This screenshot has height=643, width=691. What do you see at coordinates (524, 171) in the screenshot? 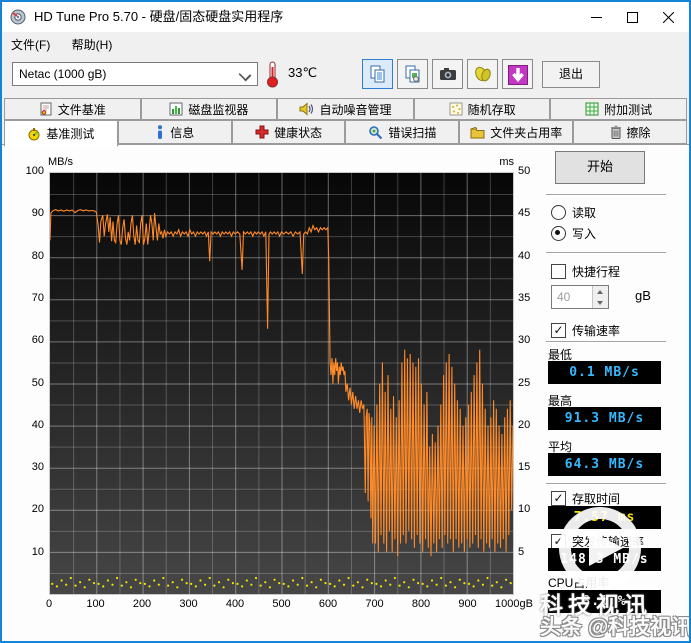
I see `right-axis-tick: 50` at bounding box center [524, 171].